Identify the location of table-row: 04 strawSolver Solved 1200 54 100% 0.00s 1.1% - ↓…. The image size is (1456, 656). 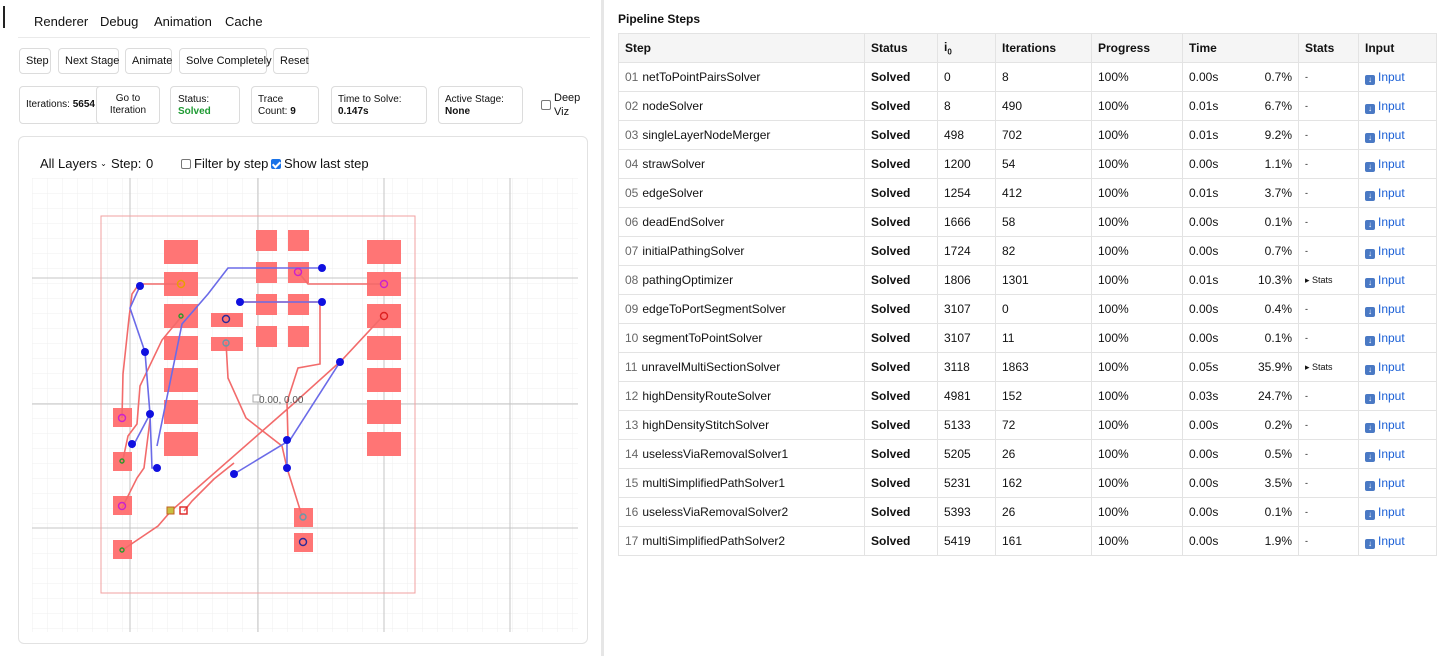
(1027, 164).